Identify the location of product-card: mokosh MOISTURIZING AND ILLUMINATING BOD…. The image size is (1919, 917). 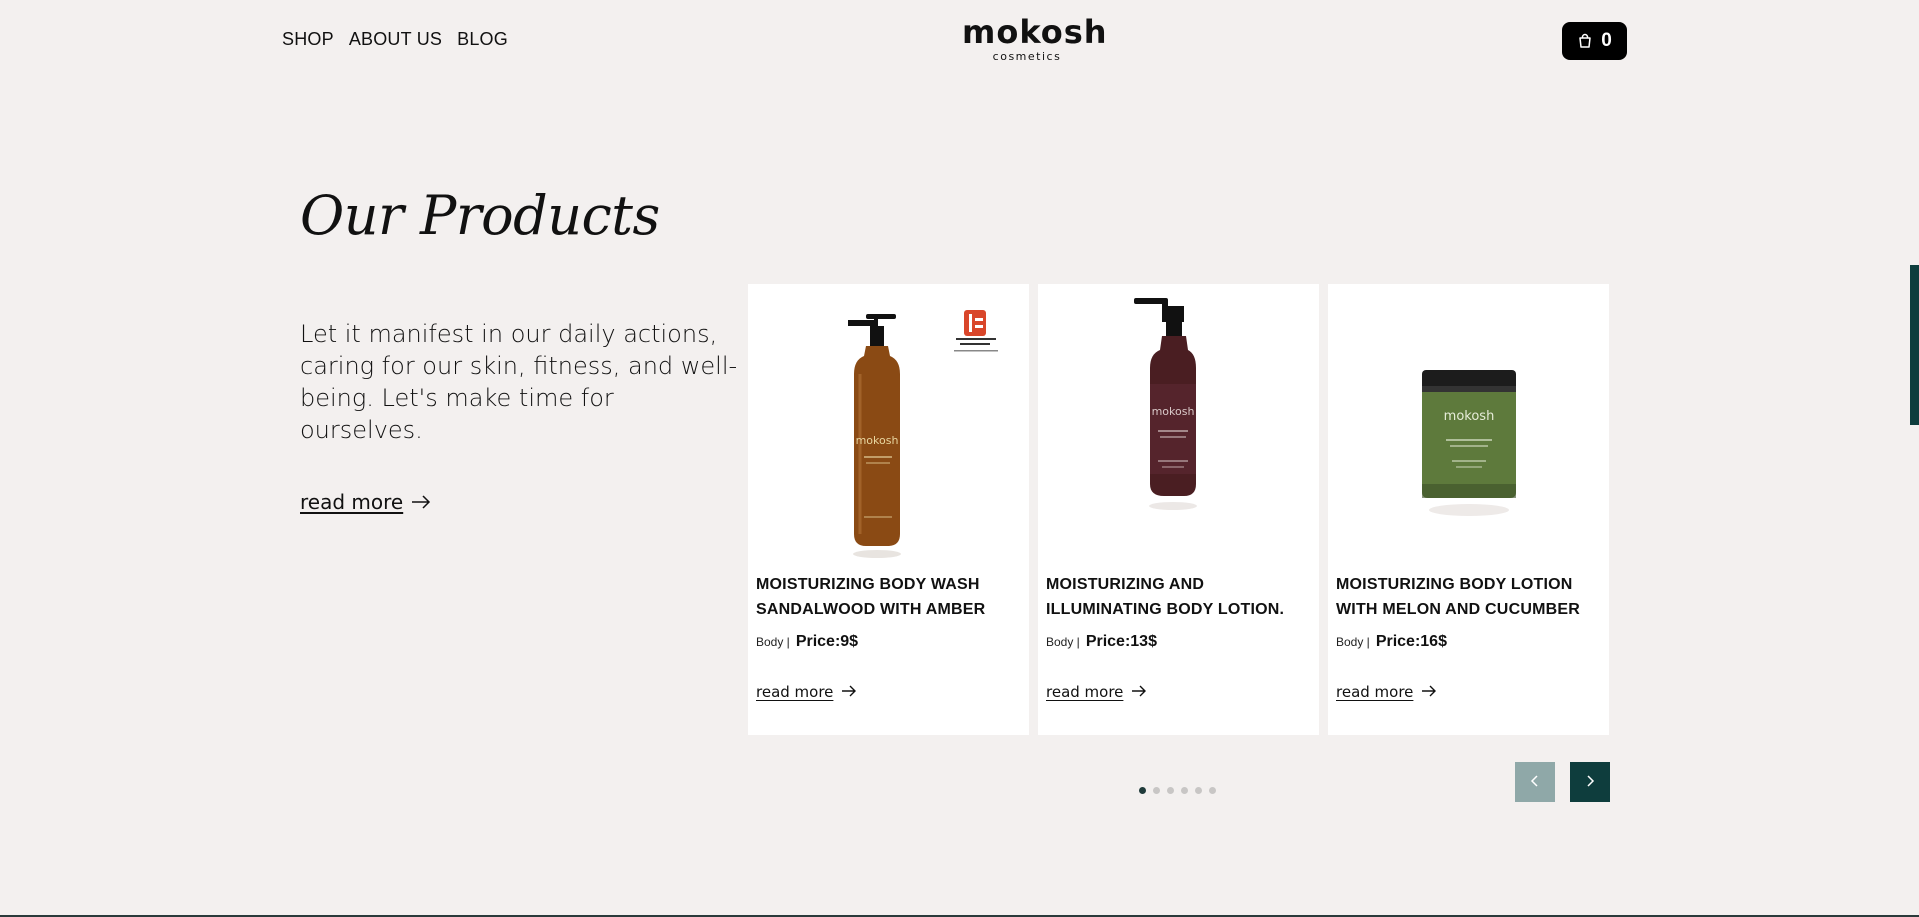
(1178, 509).